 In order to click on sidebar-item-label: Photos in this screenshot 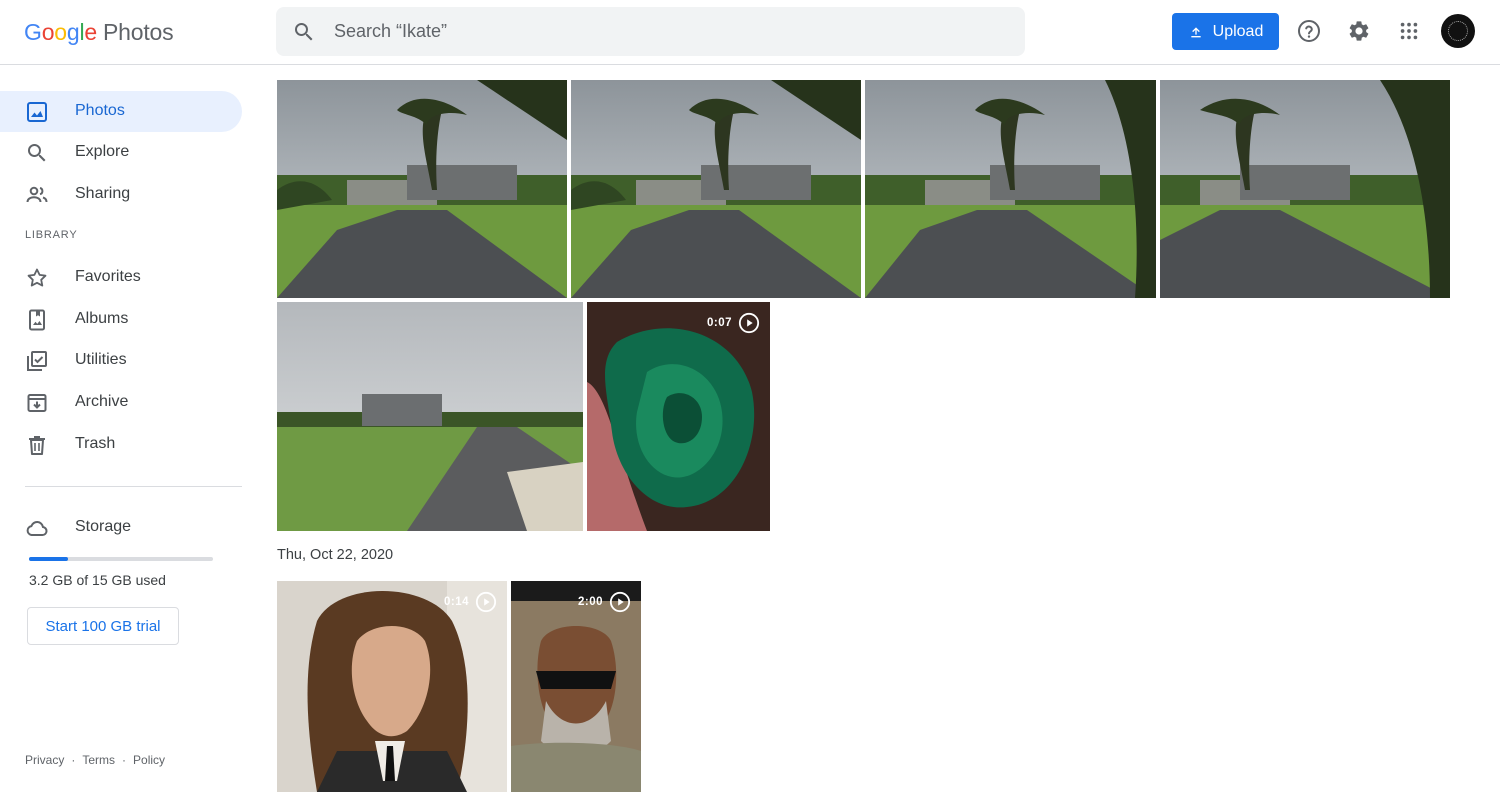, I will do `click(100, 110)`.